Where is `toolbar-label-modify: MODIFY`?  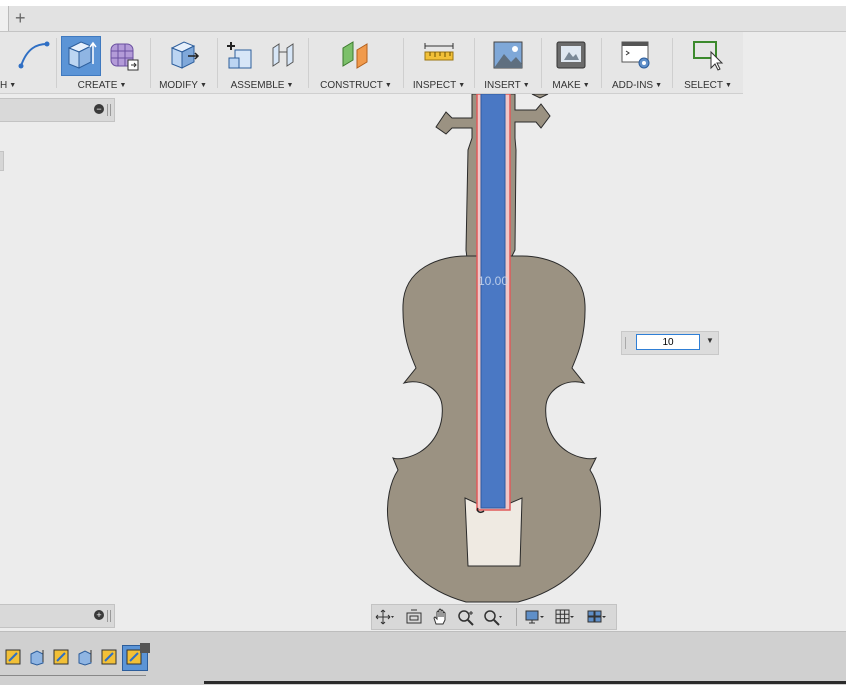
toolbar-label-modify: MODIFY is located at coordinates (178, 85).